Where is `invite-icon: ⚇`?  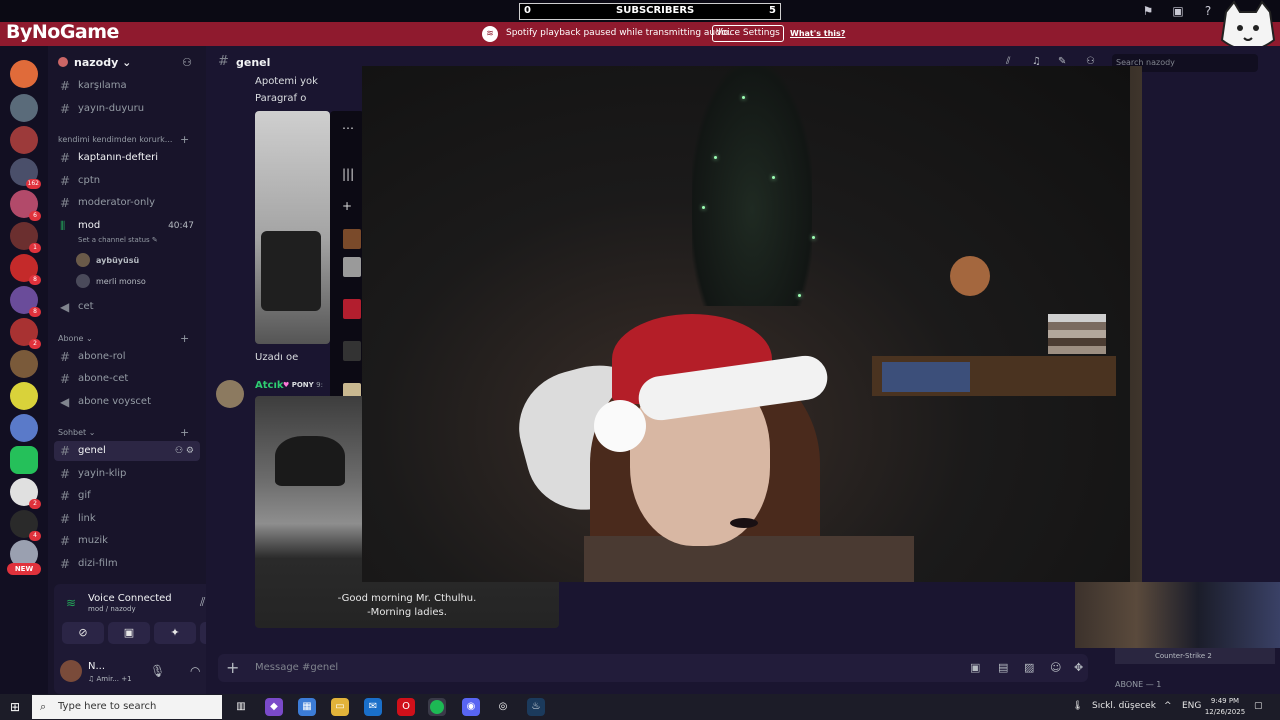 invite-icon: ⚇ is located at coordinates (187, 62).